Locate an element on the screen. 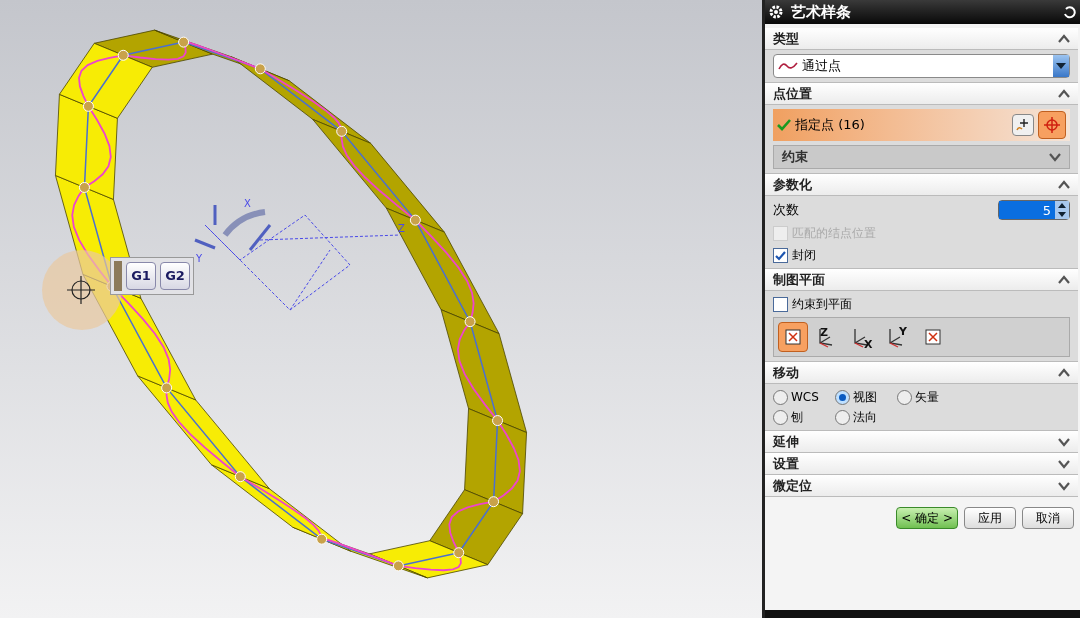 This screenshot has height=618, width=1080. plus-point-icon is located at coordinates (1023, 125).